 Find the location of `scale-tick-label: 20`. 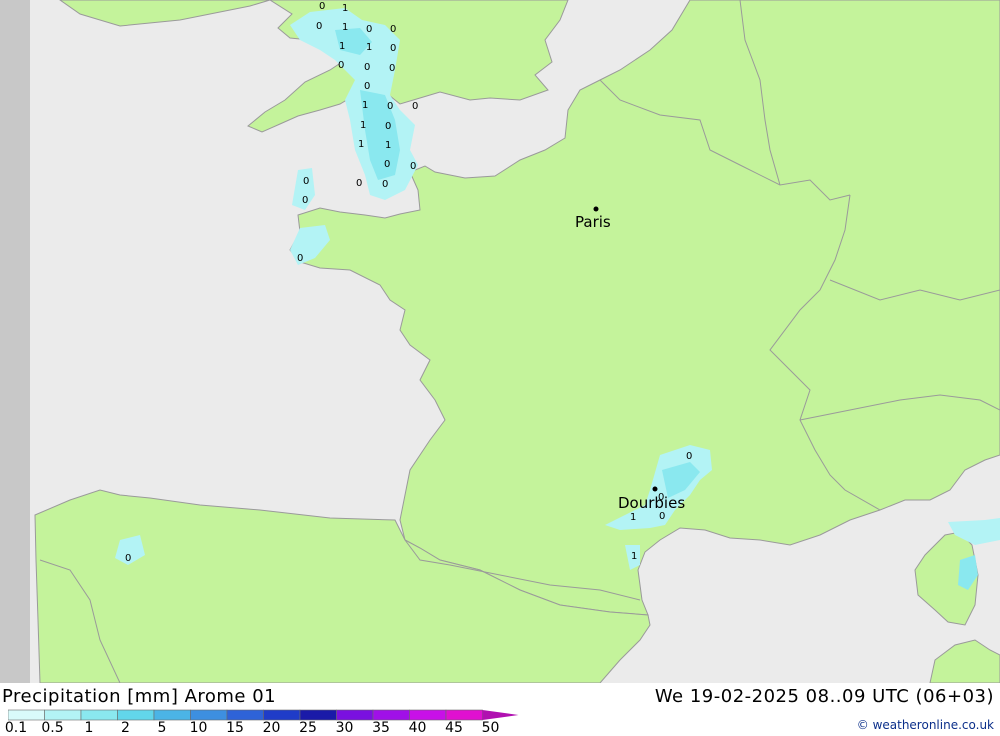

scale-tick-label: 20 is located at coordinates (271, 728).